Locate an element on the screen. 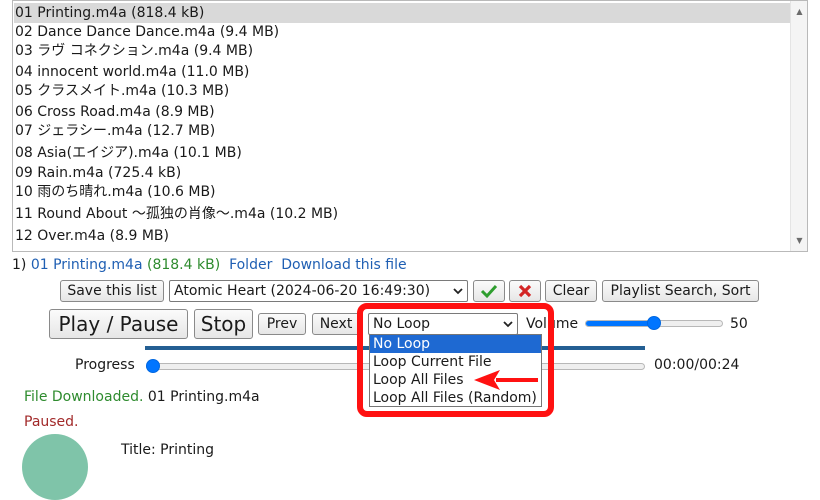 Image resolution: width=820 pixels, height=500 pixels. loop-mode-select: No Loop is located at coordinates (443, 324).